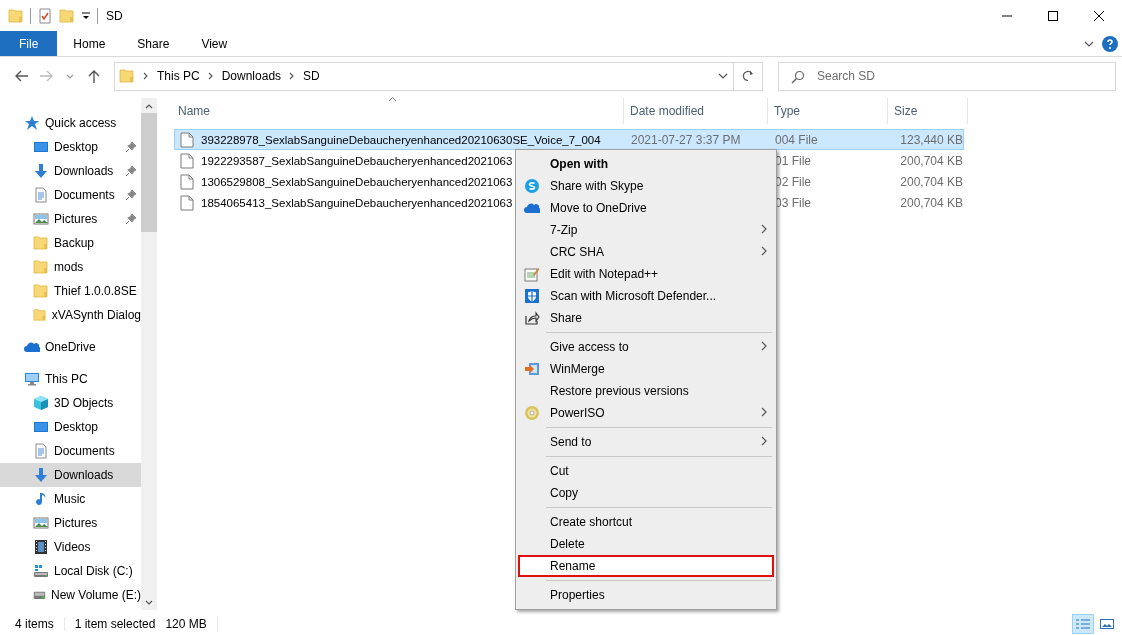  I want to click on menu-item: Cut, so click(646, 471).